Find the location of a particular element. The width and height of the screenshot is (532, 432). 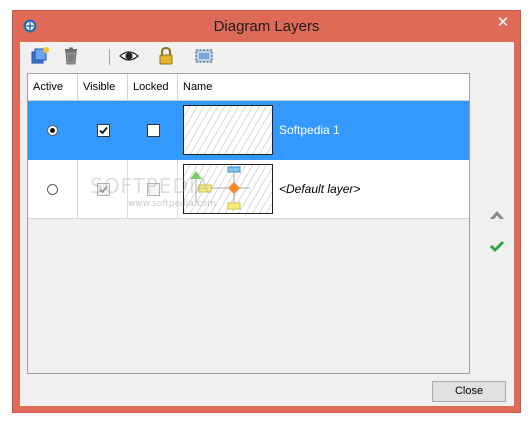

window-close-button: ✕ is located at coordinates (503, 22).